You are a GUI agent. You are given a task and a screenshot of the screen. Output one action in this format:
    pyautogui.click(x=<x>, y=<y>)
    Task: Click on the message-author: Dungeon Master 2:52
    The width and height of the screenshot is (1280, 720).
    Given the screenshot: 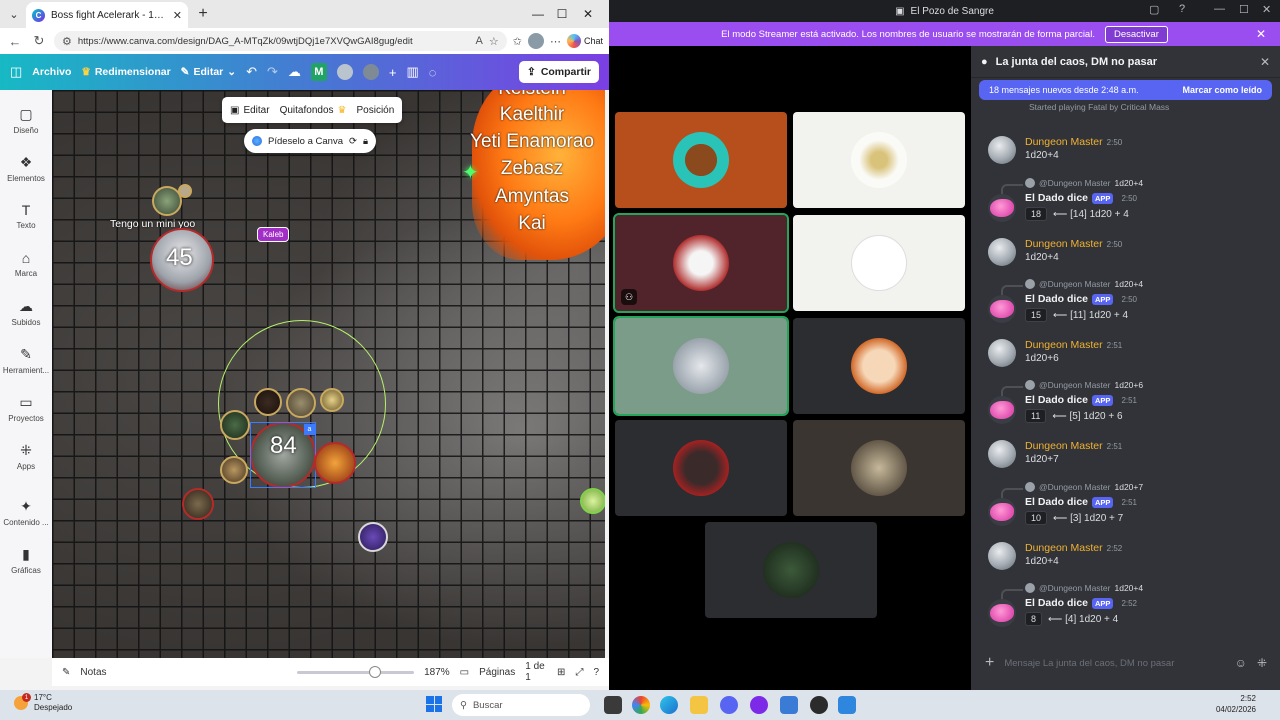 What is the action you would take?
    pyautogui.click(x=1073, y=548)
    